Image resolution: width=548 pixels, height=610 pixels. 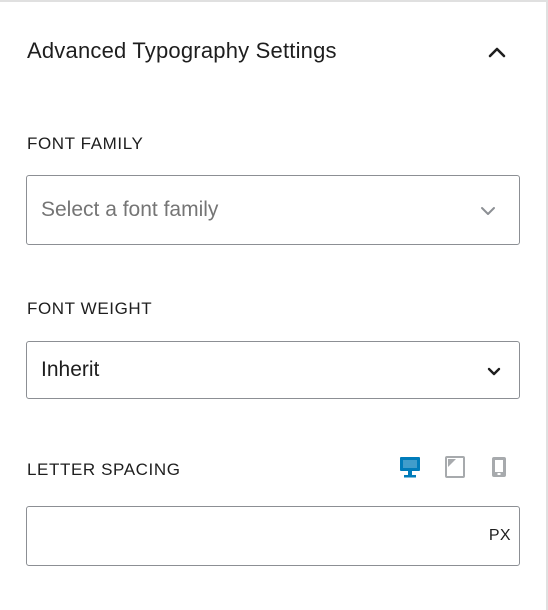 What do you see at coordinates (104, 469) in the screenshot?
I see `letter-spacing-label: LETTER SPACING` at bounding box center [104, 469].